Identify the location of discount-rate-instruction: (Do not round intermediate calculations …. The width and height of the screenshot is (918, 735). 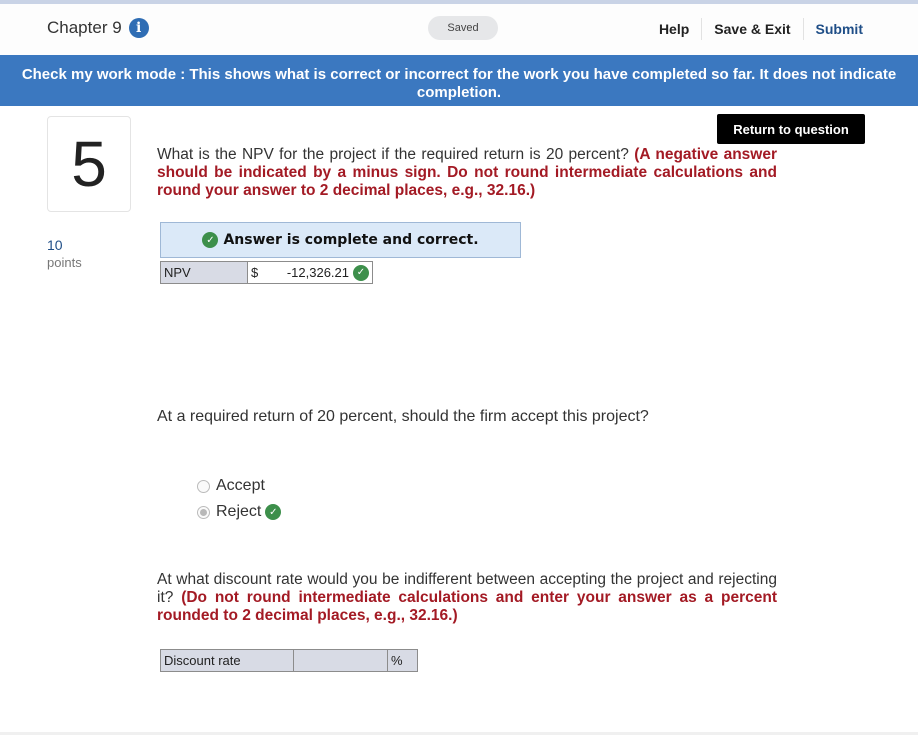
(467, 606).